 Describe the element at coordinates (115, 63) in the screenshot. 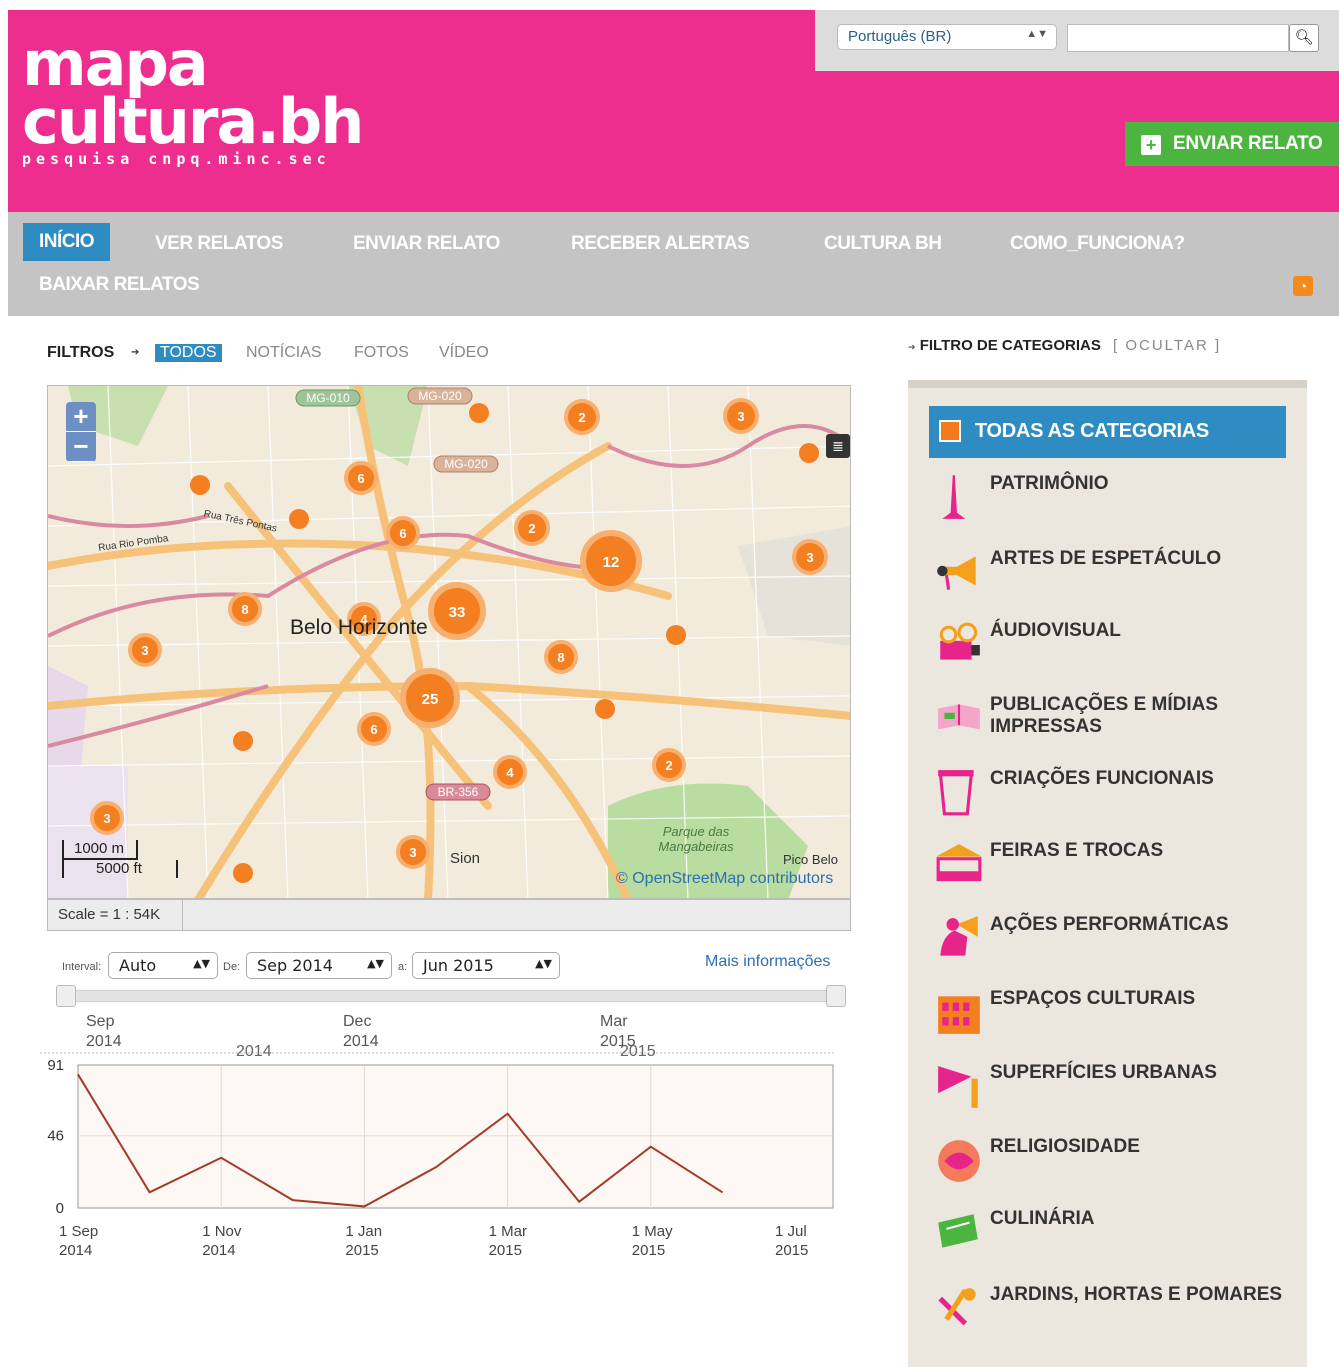

I see `logo-line-1: mapa` at that location.